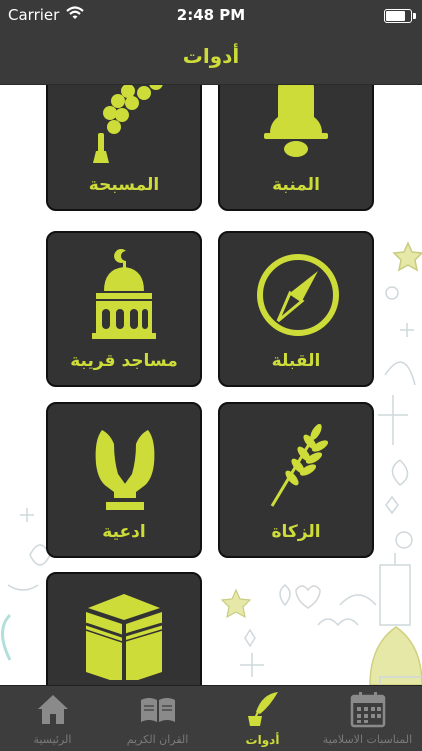 The height and width of the screenshot is (751, 422). Describe the element at coordinates (368, 710) in the screenshot. I see `calendar-icon` at that location.